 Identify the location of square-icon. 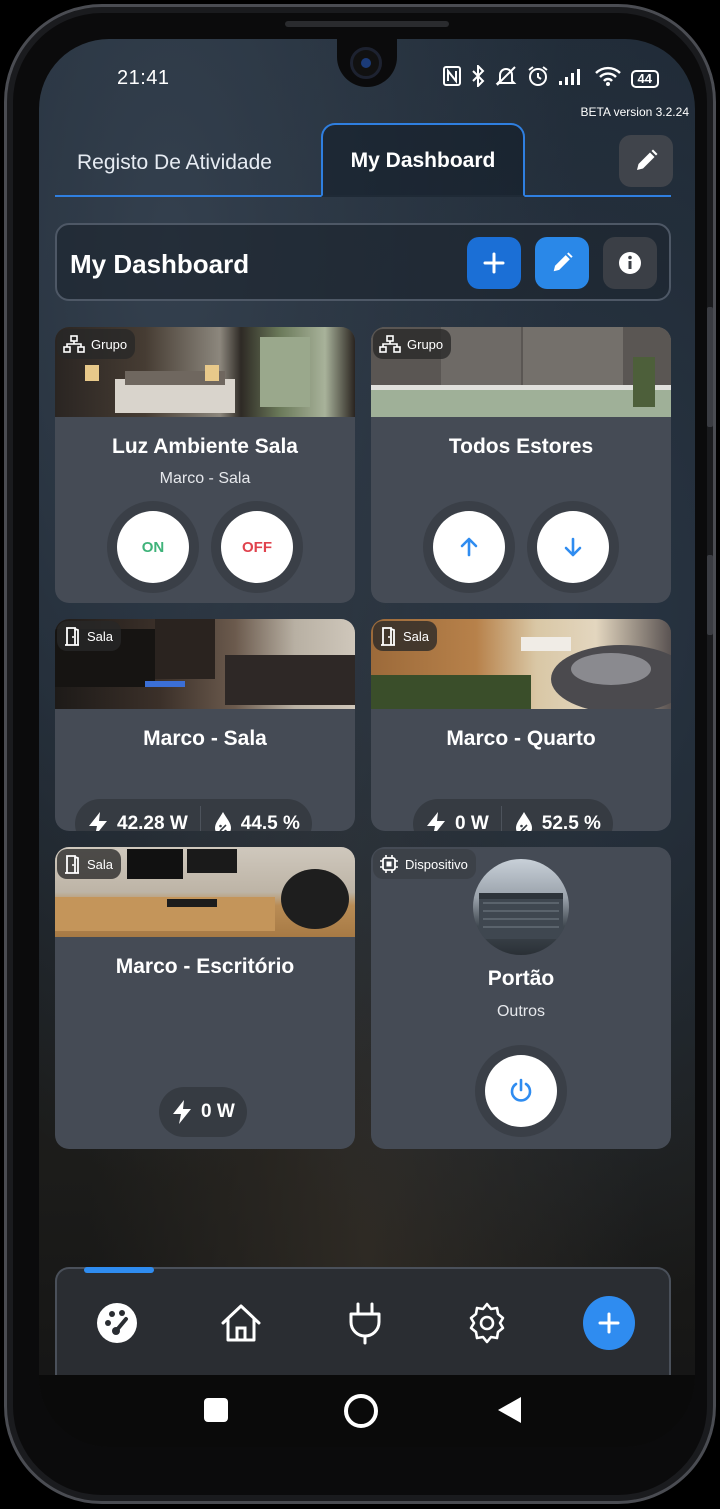
(216, 1410).